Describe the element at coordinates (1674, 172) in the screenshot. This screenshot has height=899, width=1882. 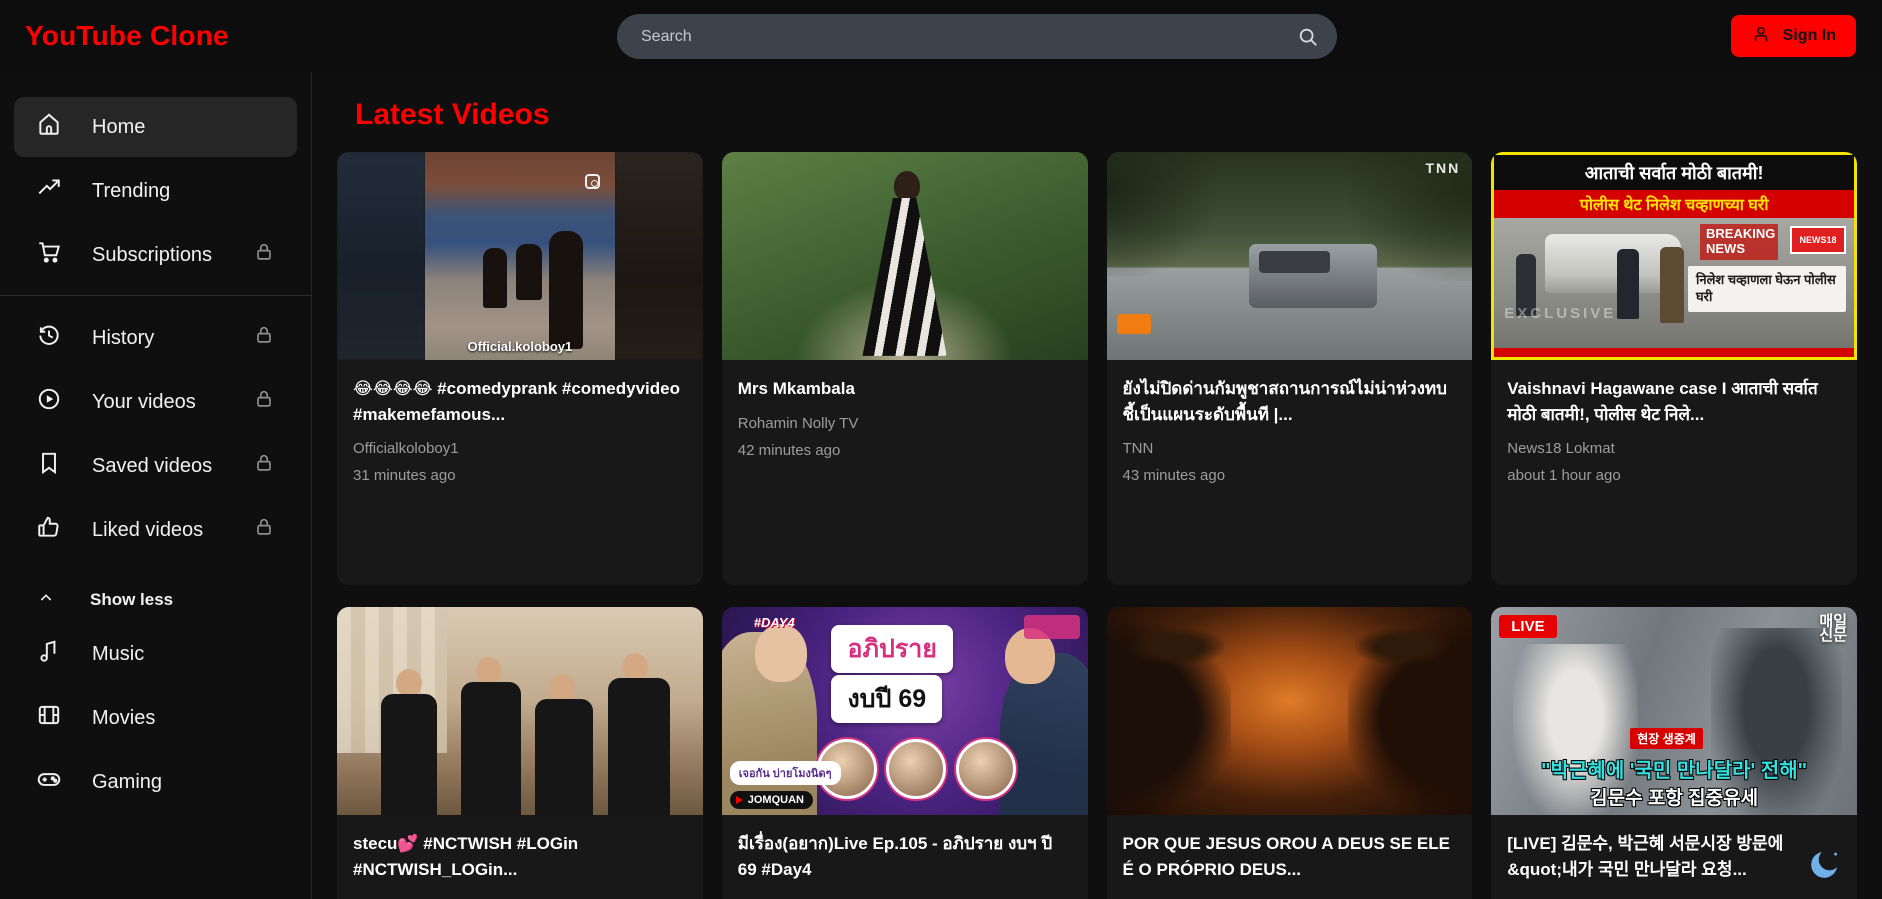
I see `headline-band: आताची सर्वात मोठी बातमी!` at that location.